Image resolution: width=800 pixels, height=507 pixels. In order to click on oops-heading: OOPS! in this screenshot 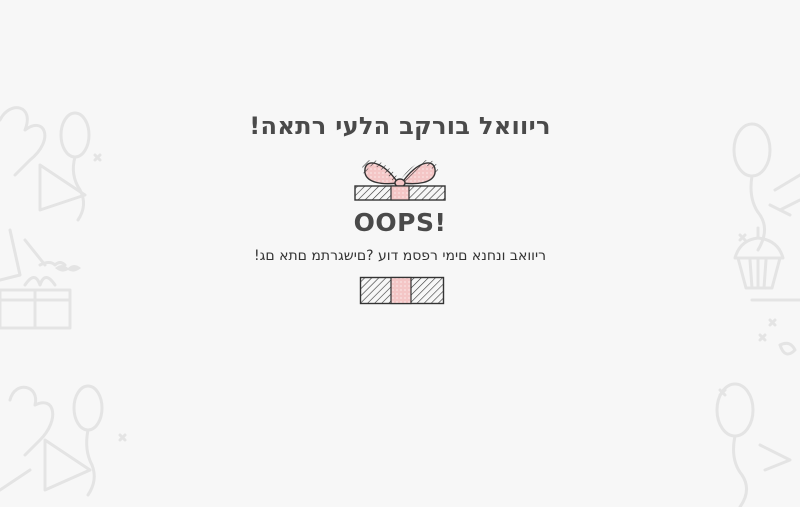, I will do `click(400, 222)`.